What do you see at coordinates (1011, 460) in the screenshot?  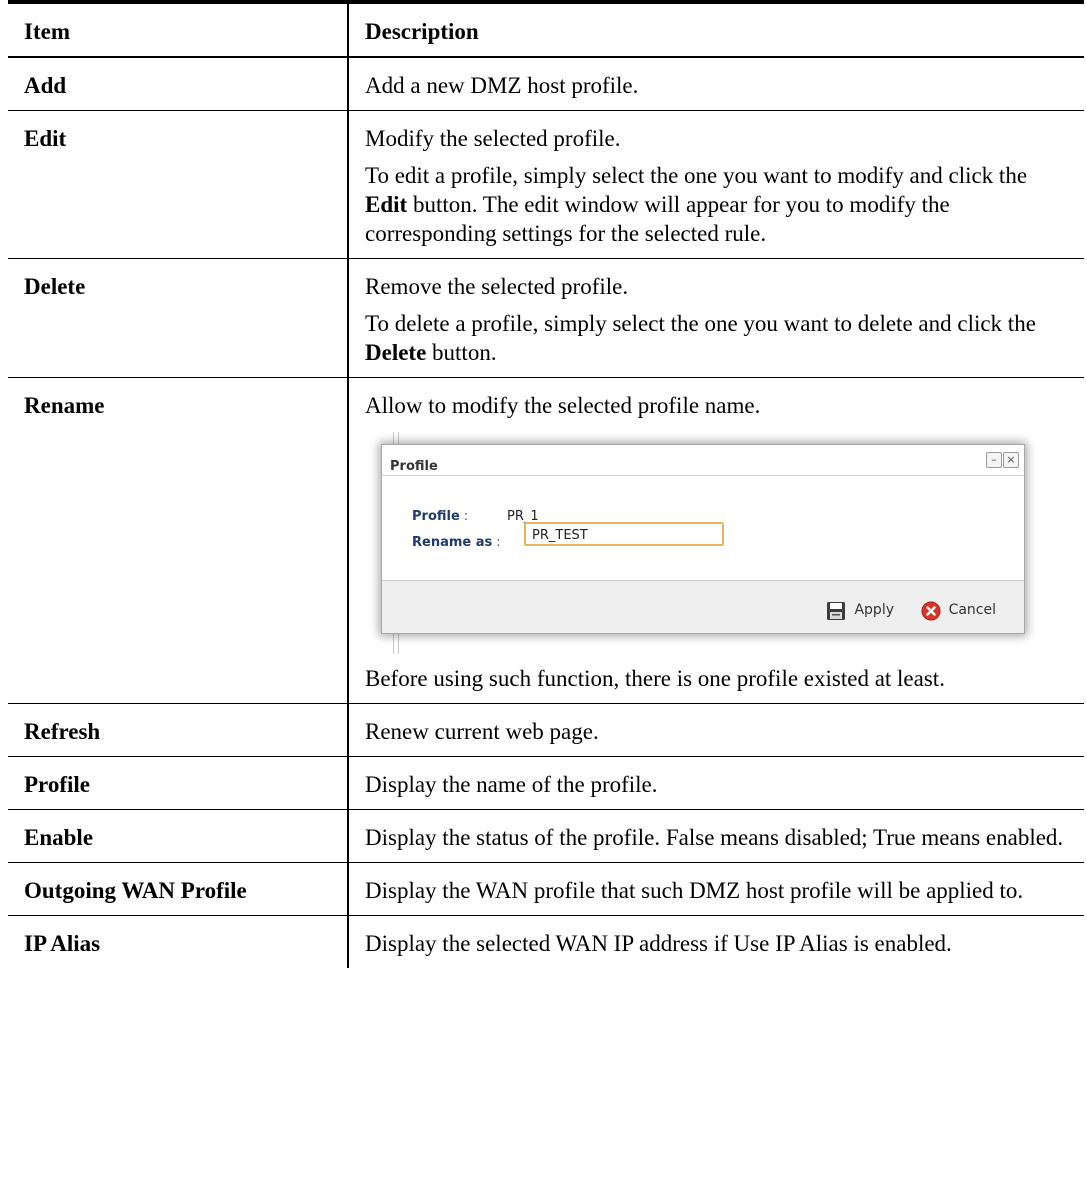 I see `close-icon: ×` at bounding box center [1011, 460].